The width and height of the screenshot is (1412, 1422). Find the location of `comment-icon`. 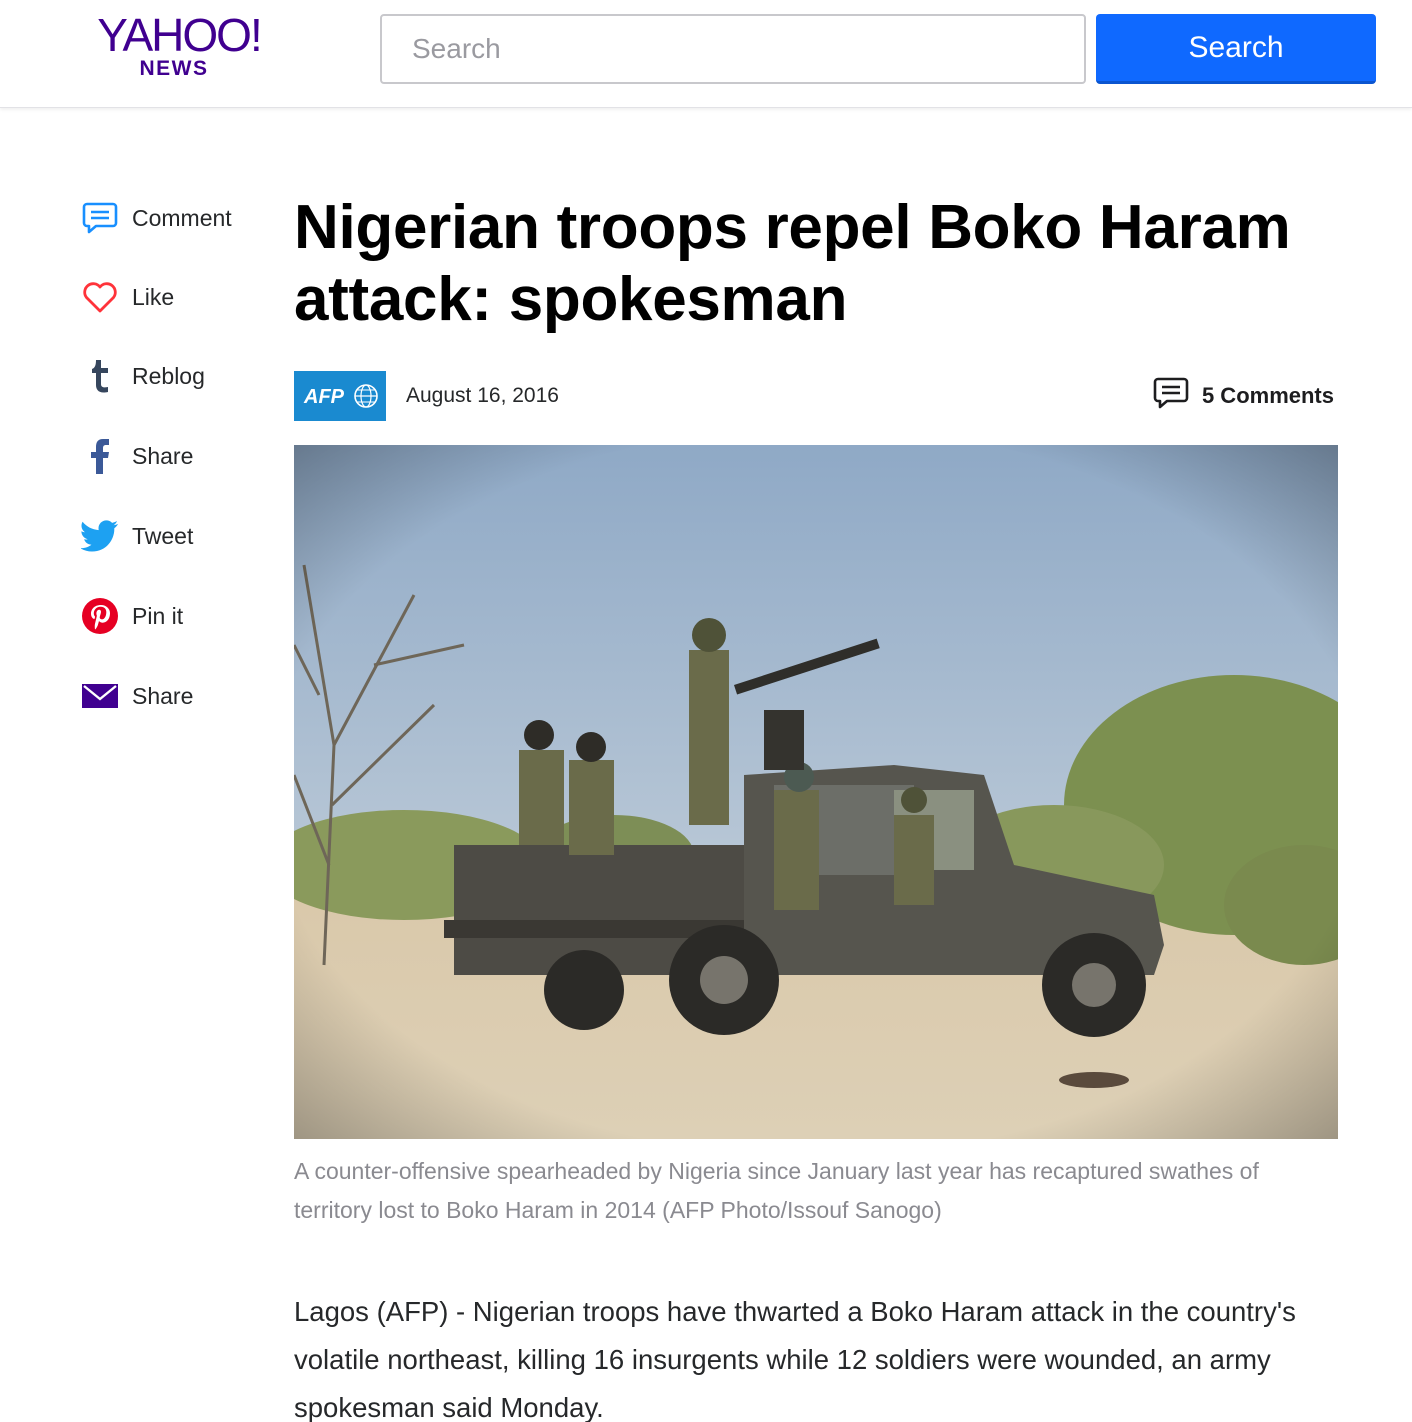

comment-icon is located at coordinates (100, 218).